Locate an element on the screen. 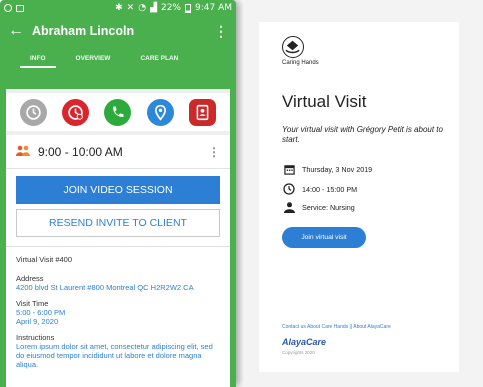 The image size is (483, 387). arrow-left-icon: ← is located at coordinates (17, 31).